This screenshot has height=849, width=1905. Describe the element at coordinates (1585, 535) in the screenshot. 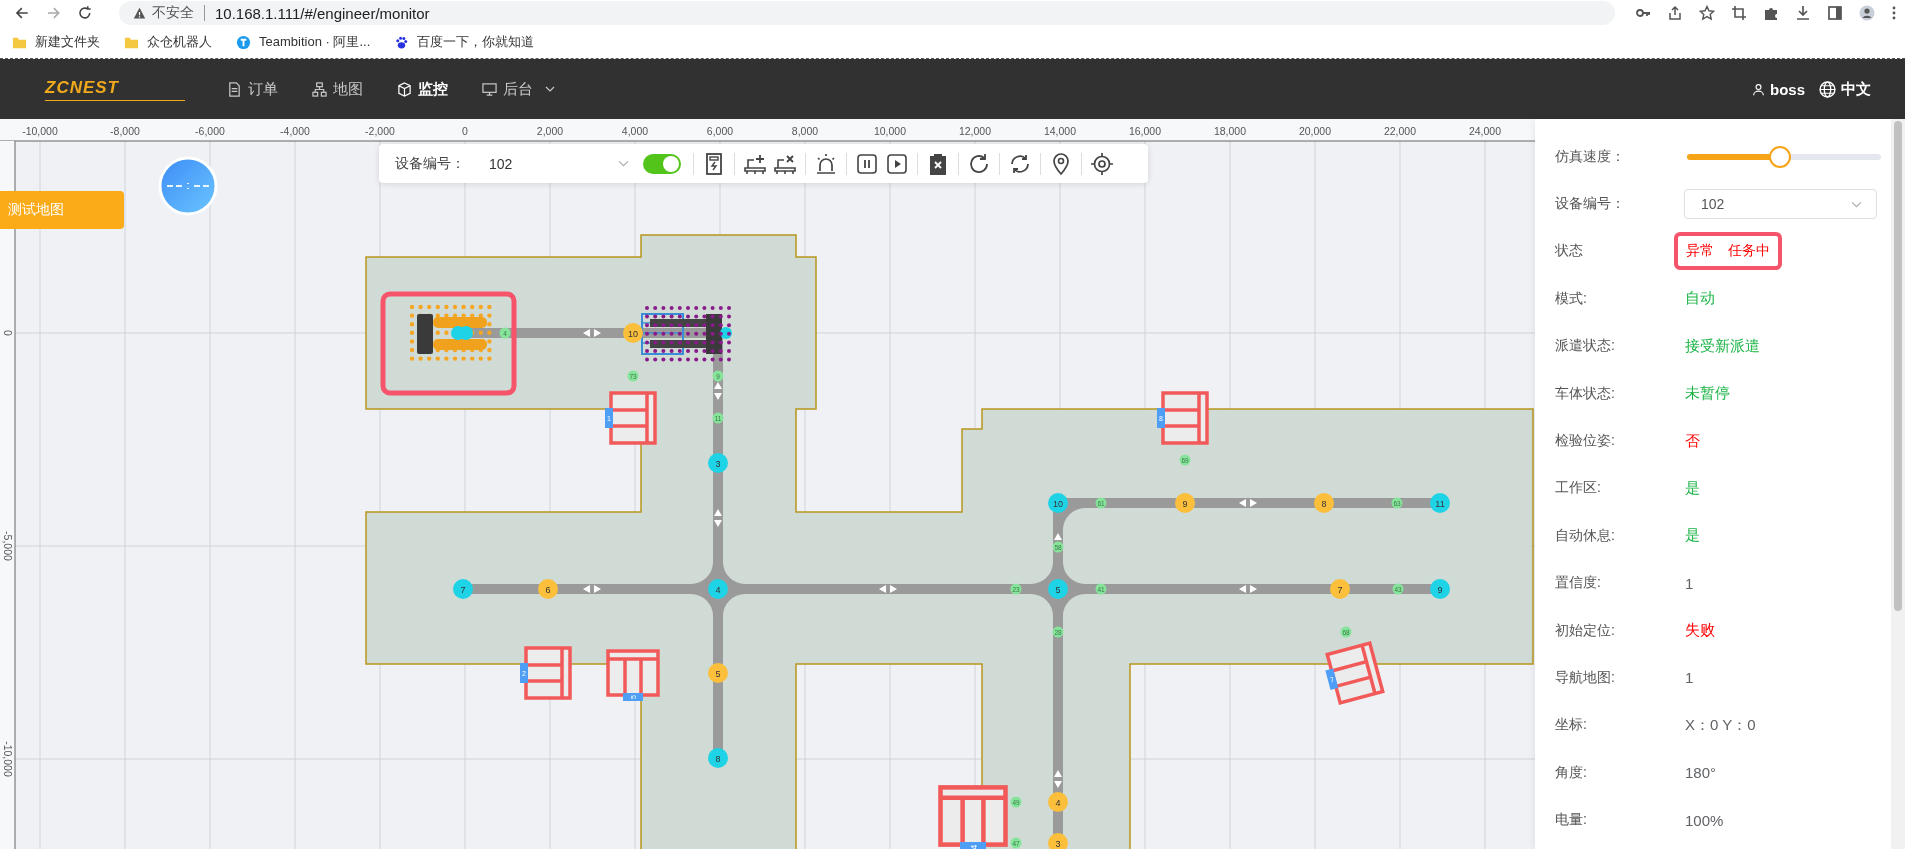

I see `field-label: 自动休息:` at that location.